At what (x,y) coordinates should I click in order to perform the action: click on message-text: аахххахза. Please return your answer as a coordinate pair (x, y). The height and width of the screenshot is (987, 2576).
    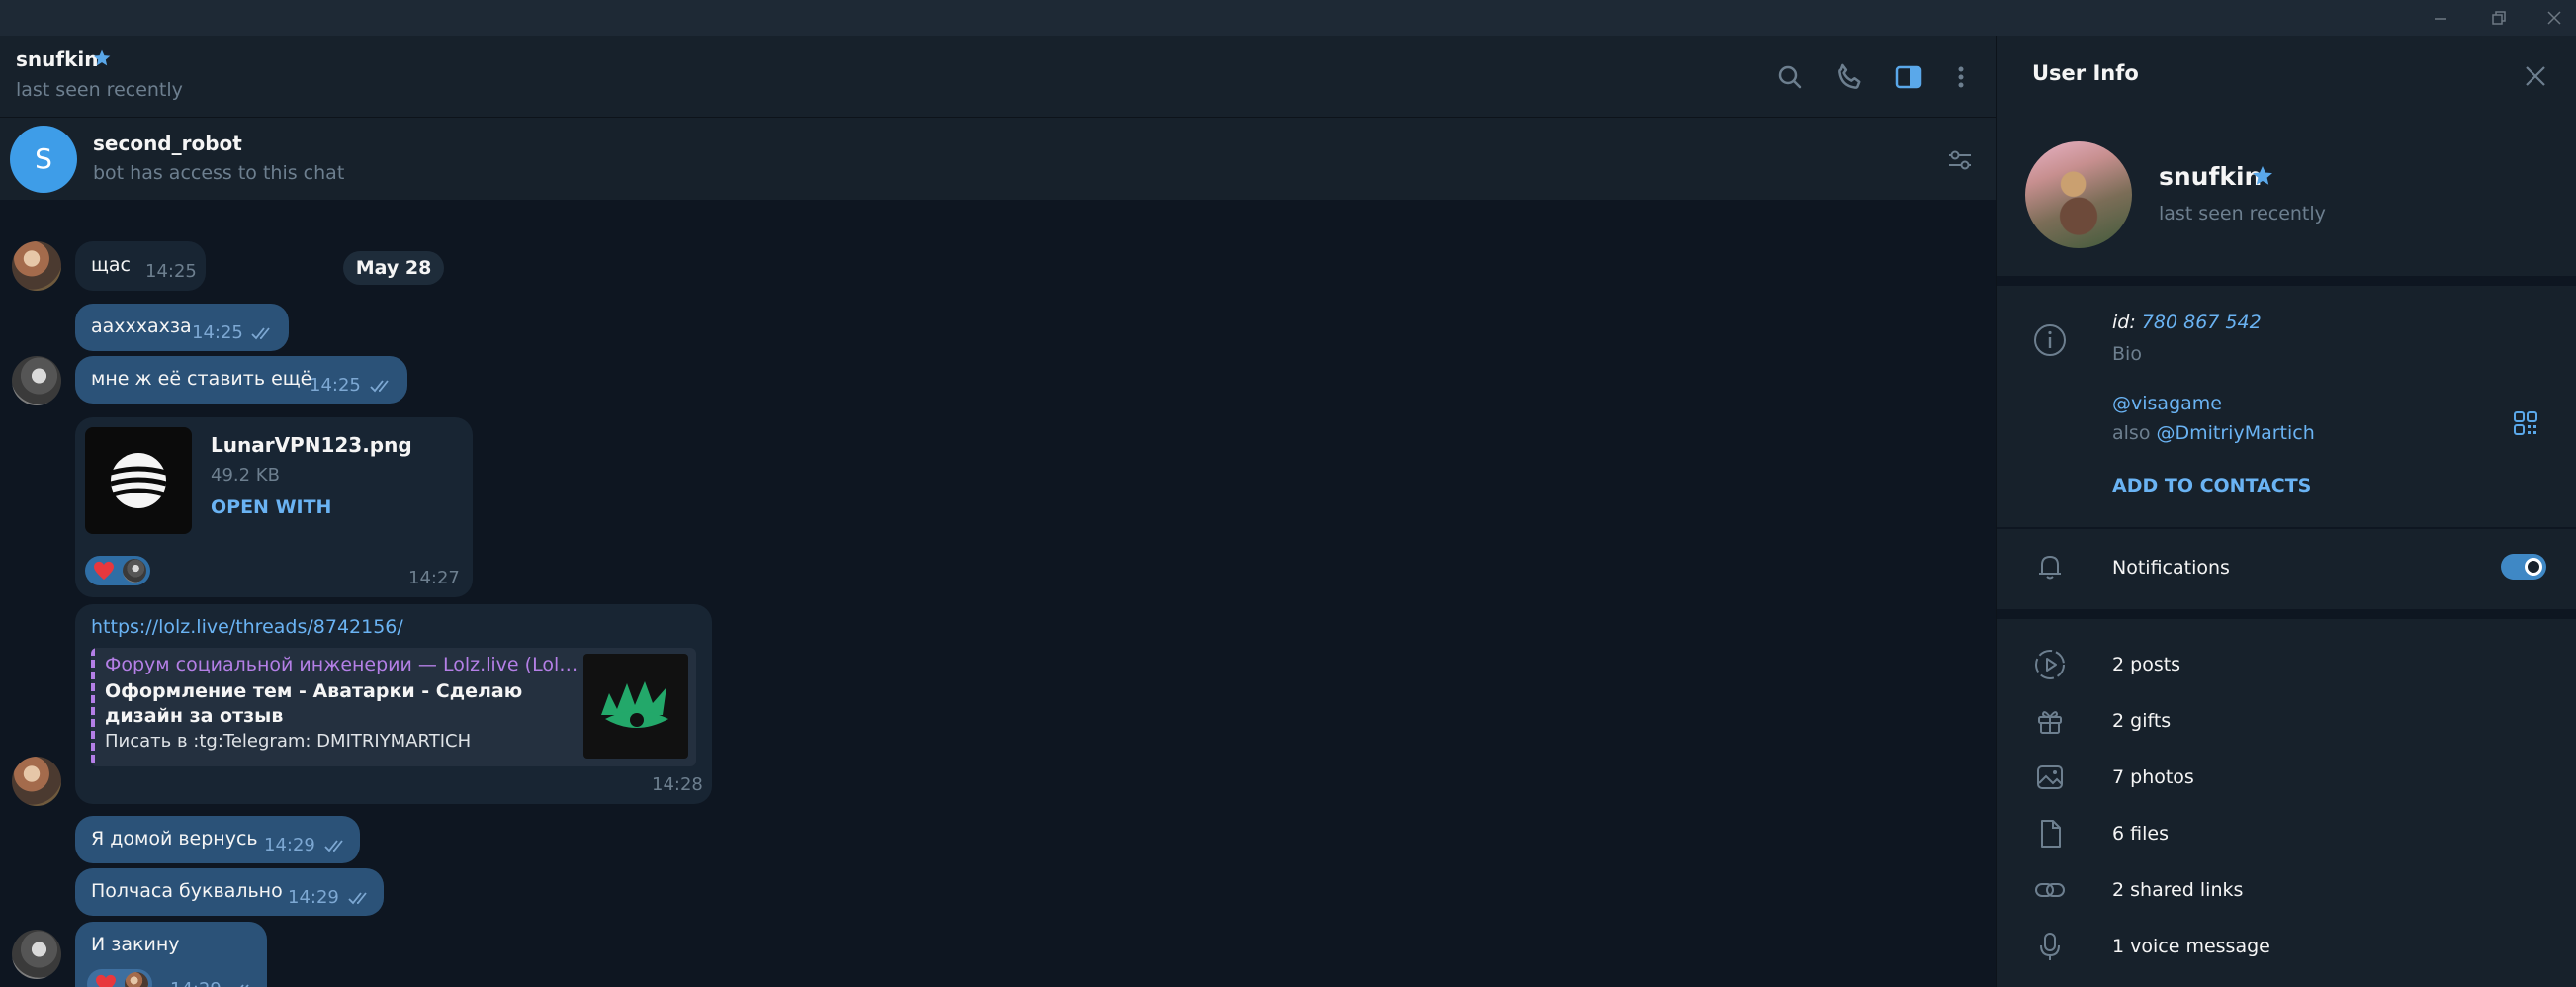
    Looking at the image, I should click on (141, 326).